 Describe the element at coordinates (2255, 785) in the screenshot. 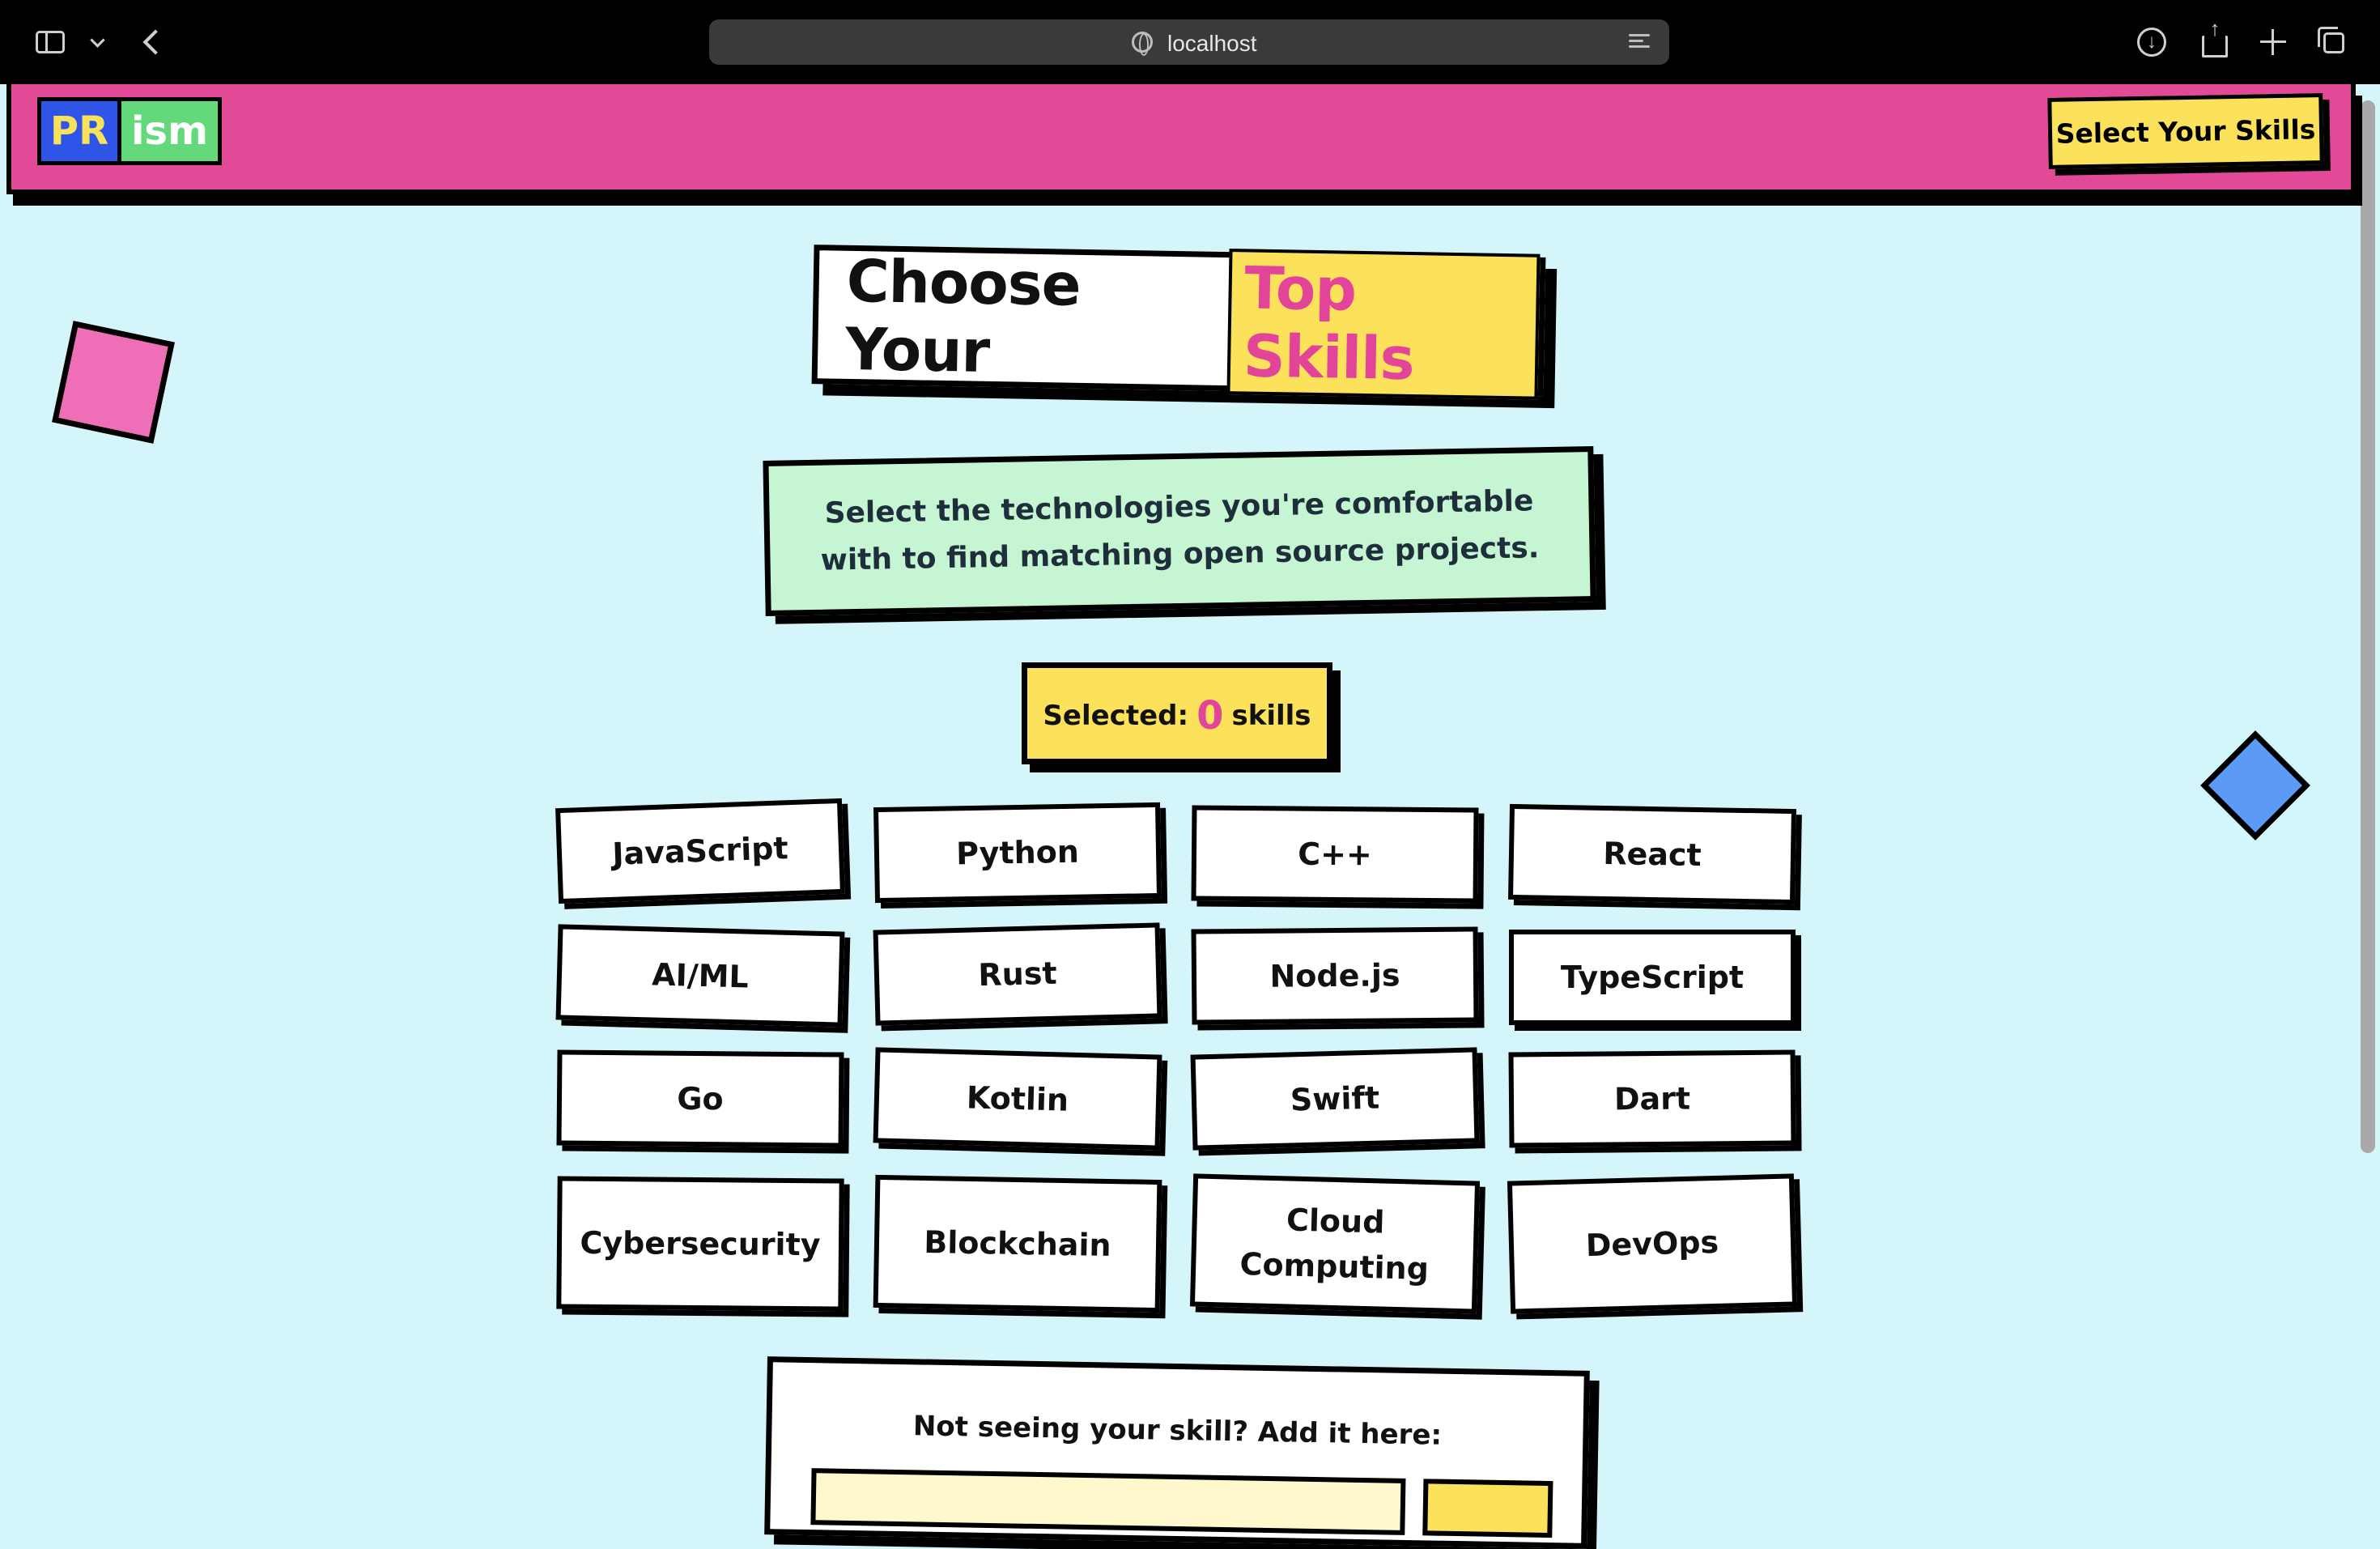

I see `decorative-blue-diamond` at that location.